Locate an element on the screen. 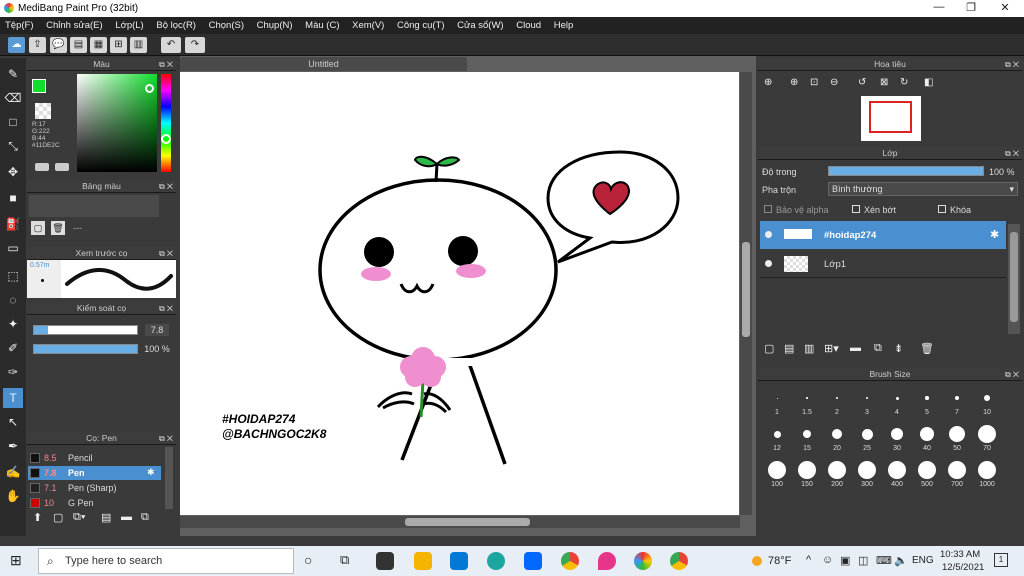 This screenshot has width=1024, height=576. notification-icon: 1 is located at coordinates (1001, 560).